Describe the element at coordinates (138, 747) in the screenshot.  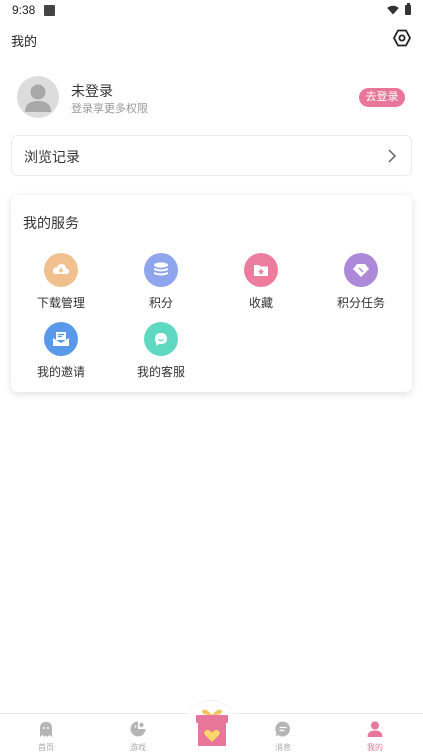
I see `nav-label: 游戏` at that location.